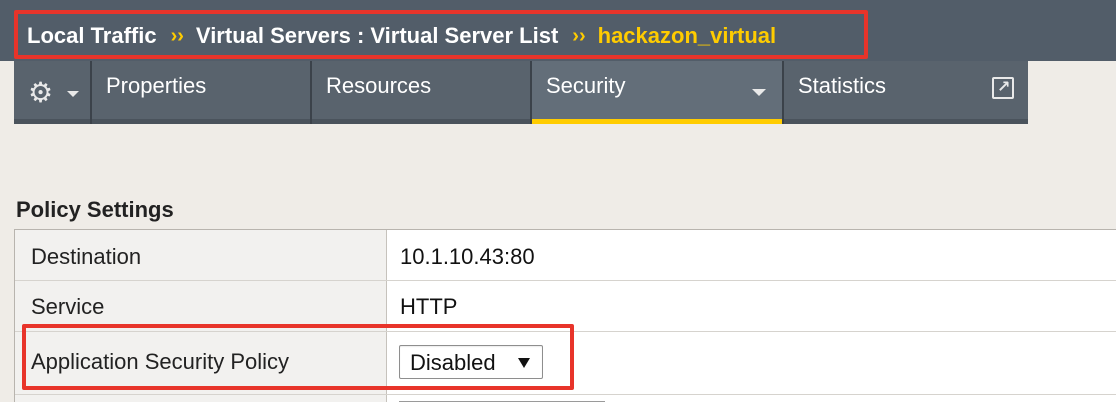  I want to click on select-value: Disabled, so click(453, 362).